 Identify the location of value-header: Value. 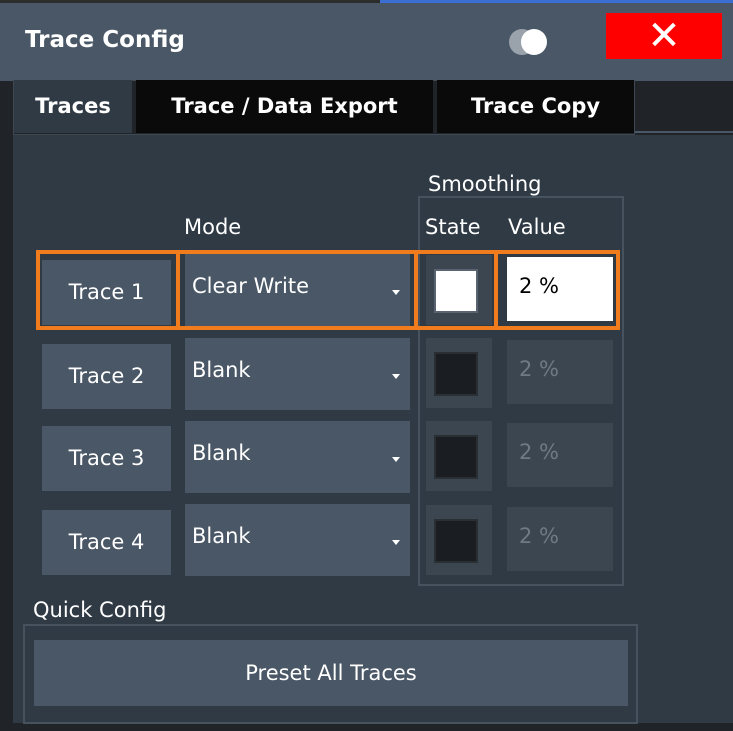
(537, 227).